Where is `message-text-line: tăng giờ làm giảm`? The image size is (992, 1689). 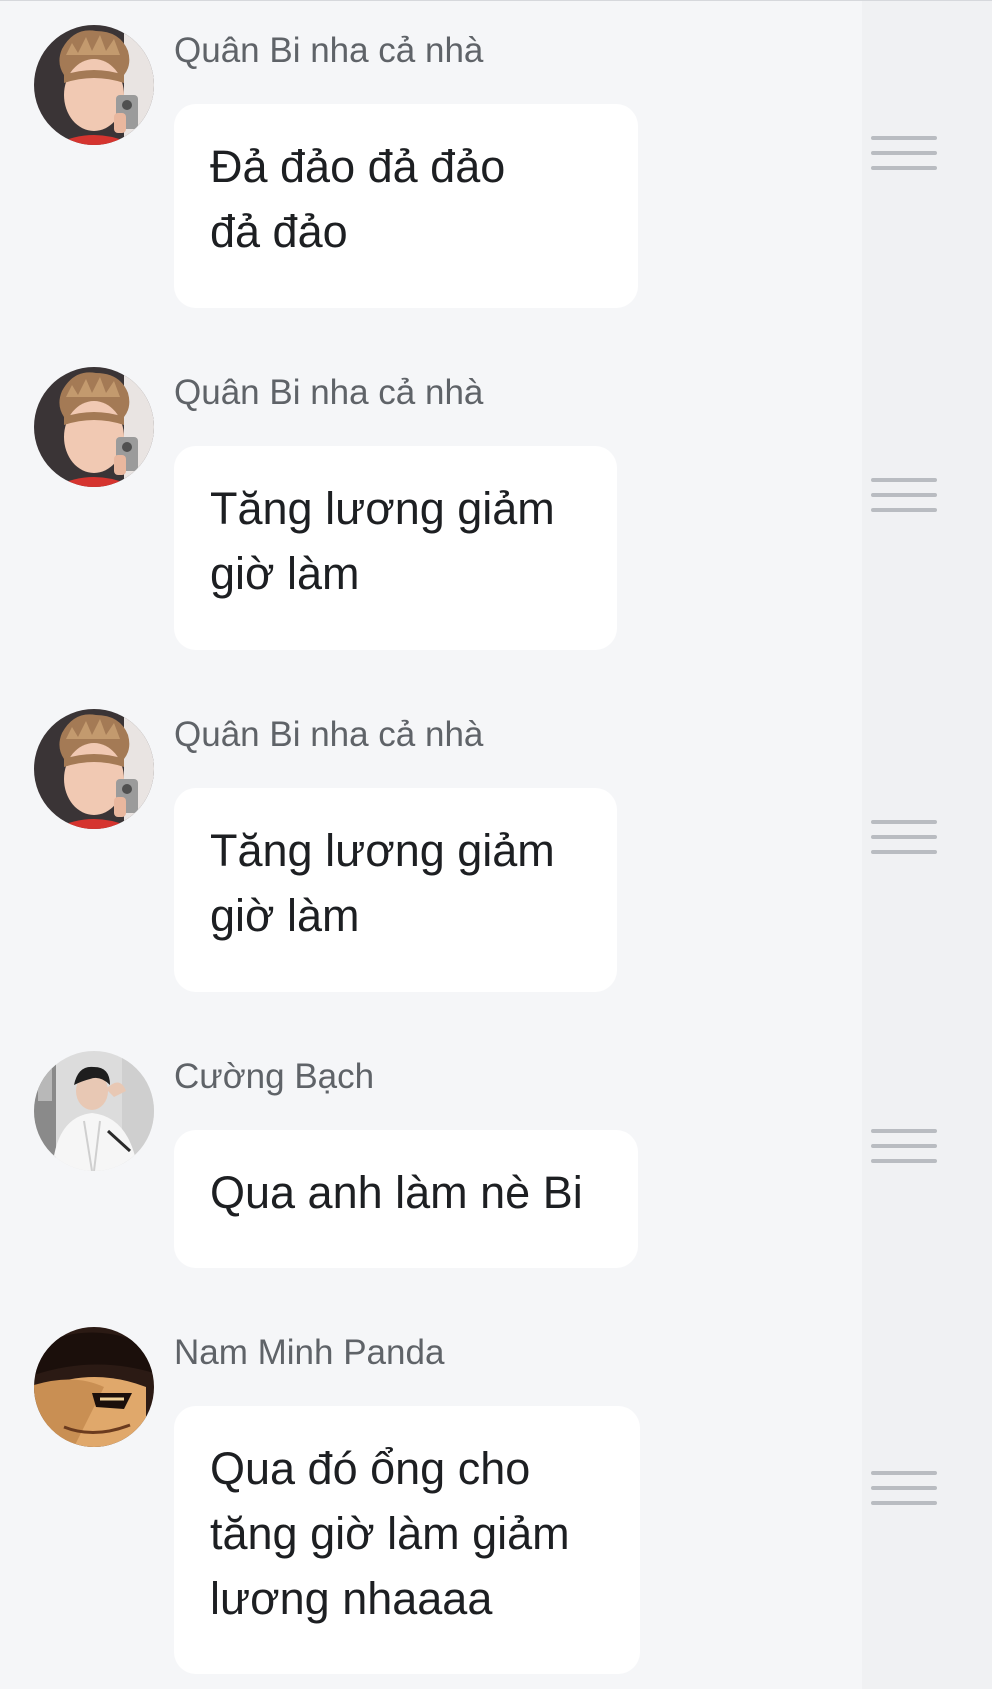 message-text-line: tăng giờ làm giảm is located at coordinates (390, 1533).